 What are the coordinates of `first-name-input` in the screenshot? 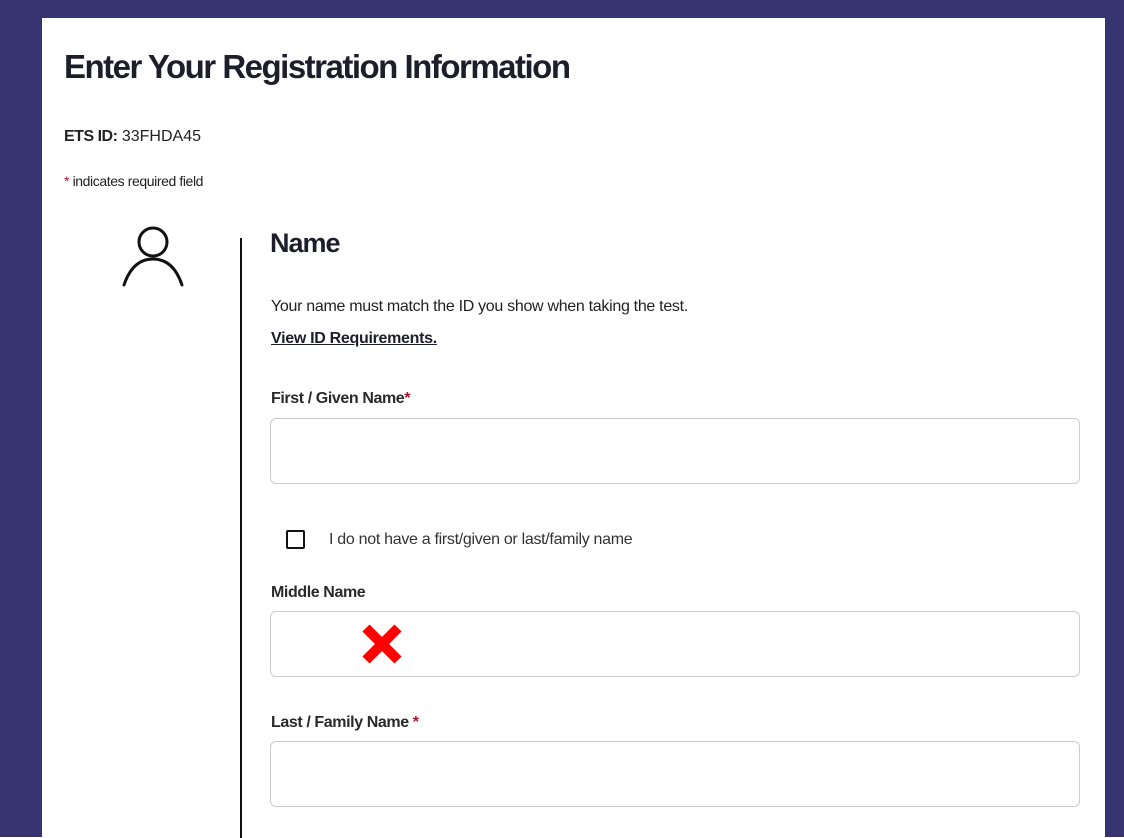 It's located at (675, 451).